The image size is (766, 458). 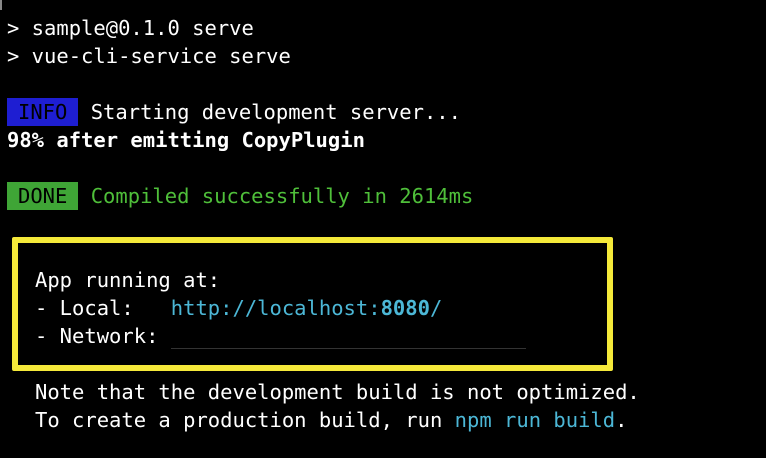 I want to click on done-line: DONE Compiled successfully in 2614ms, so click(x=240, y=196).